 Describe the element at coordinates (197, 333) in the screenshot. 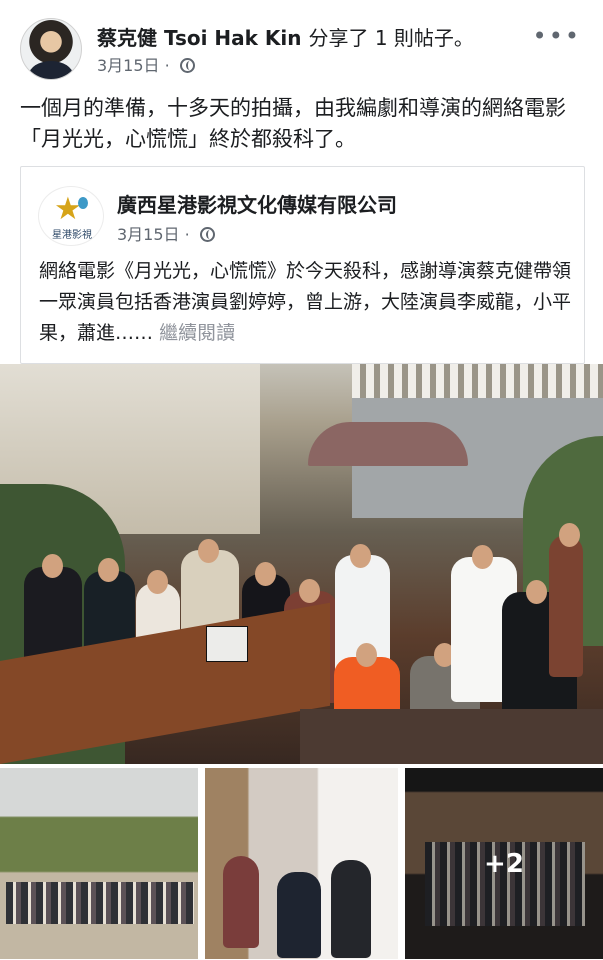

I see `read-more-link: 繼續閱讀` at that location.